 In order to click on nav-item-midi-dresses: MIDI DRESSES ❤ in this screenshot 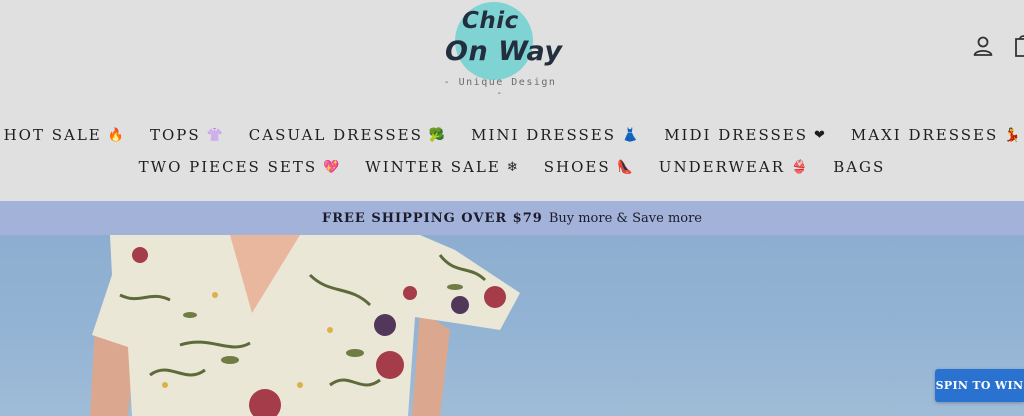, I will do `click(744, 135)`.